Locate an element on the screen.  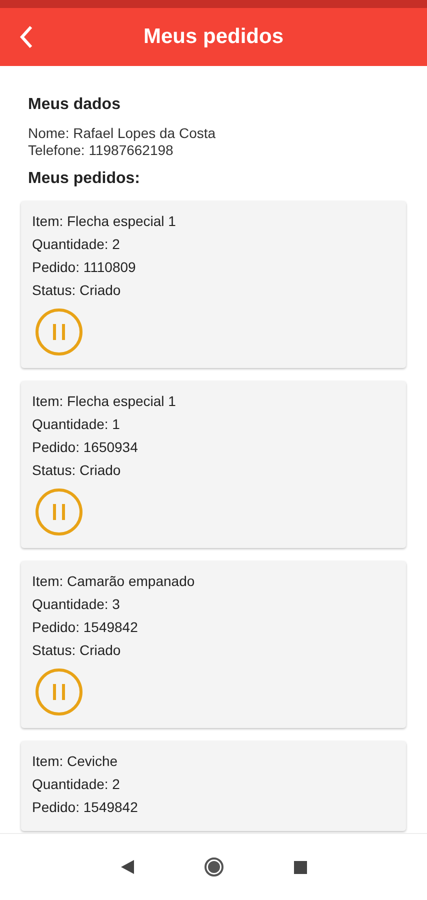
order-item: Item: Camarão empanado is located at coordinates (113, 581).